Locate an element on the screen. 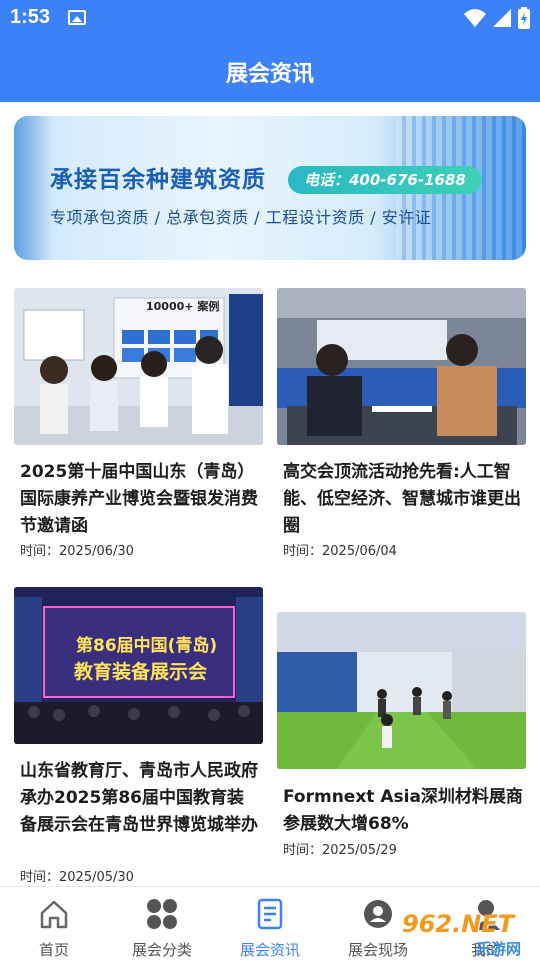  status-bar: 1:53 is located at coordinates (270, 18).